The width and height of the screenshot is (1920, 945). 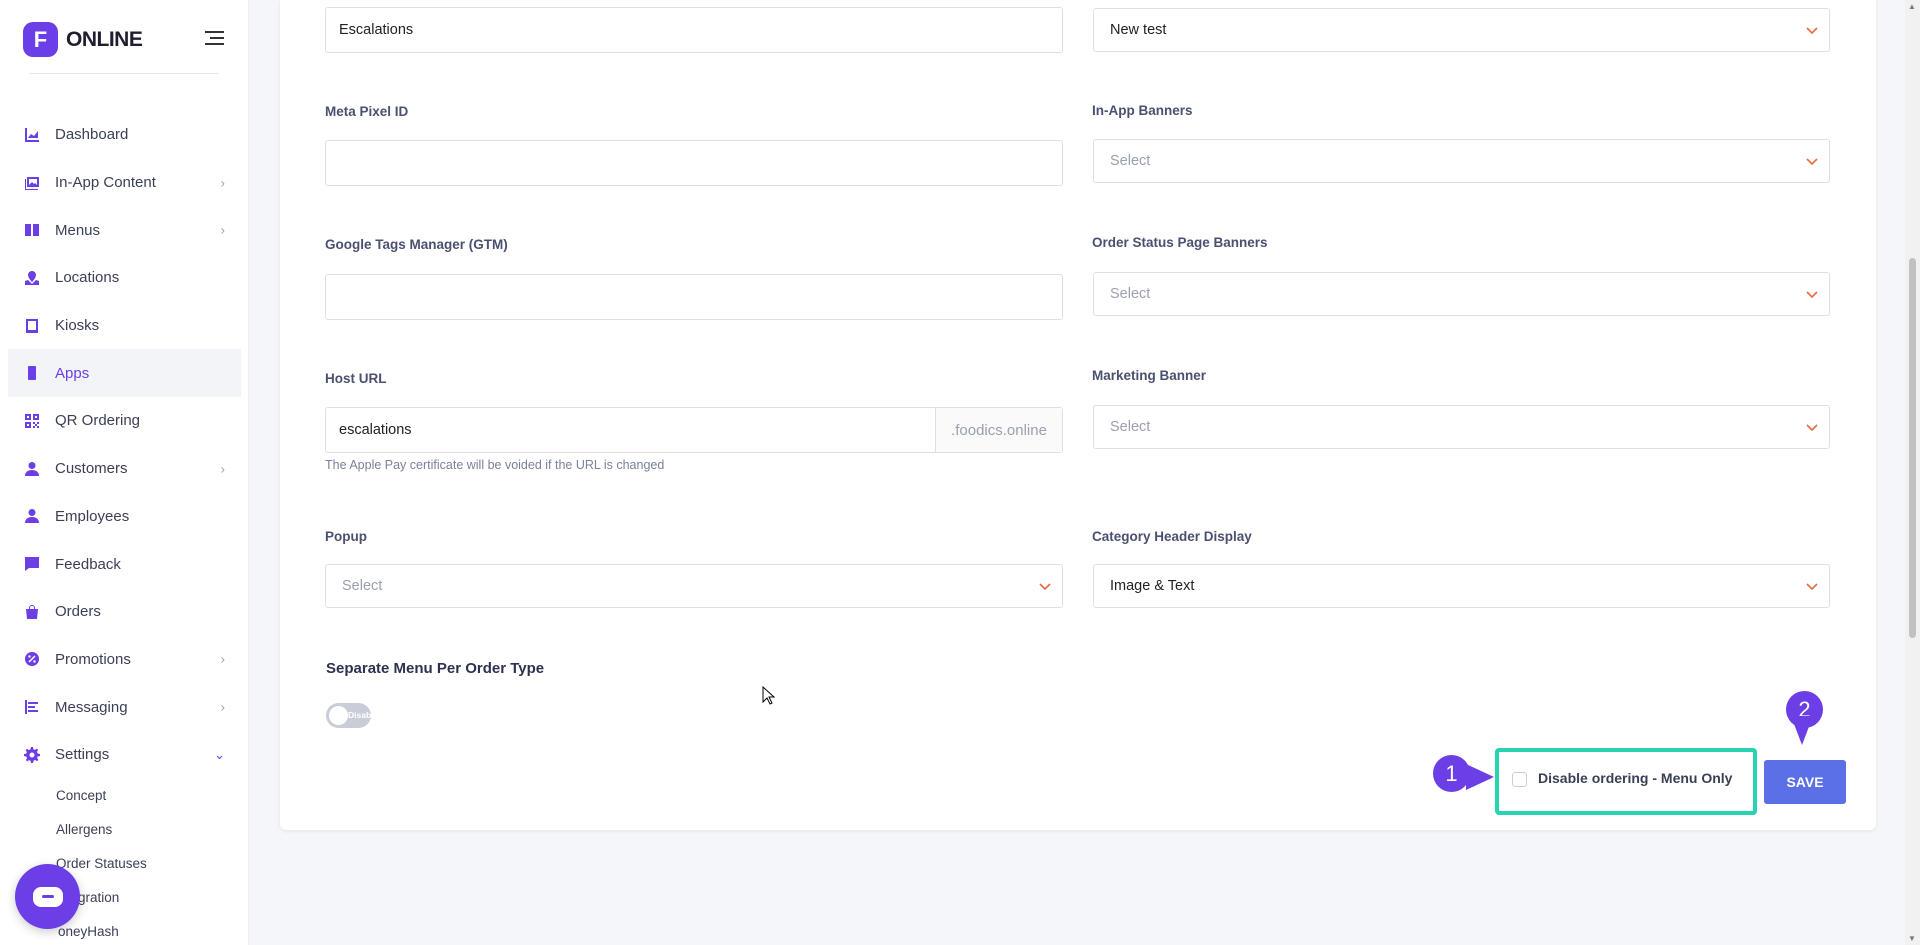 What do you see at coordinates (124, 612) in the screenshot?
I see `sidebar-item-orders: Orders` at bounding box center [124, 612].